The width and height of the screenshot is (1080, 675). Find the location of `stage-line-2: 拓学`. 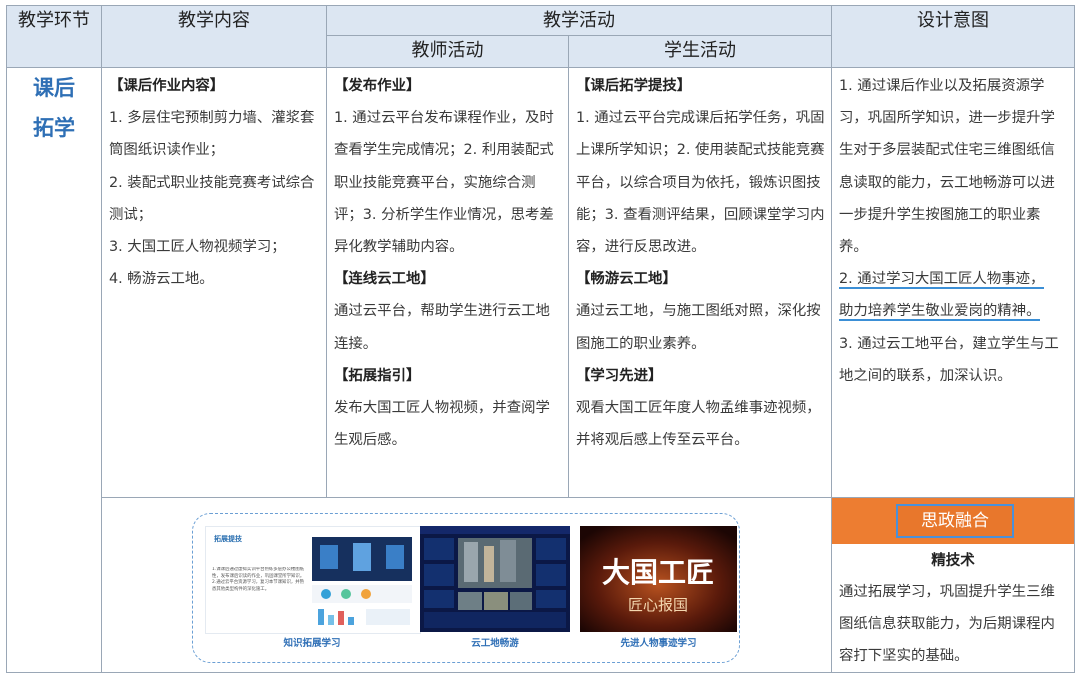

stage-line-2: 拓学 is located at coordinates (54, 128).